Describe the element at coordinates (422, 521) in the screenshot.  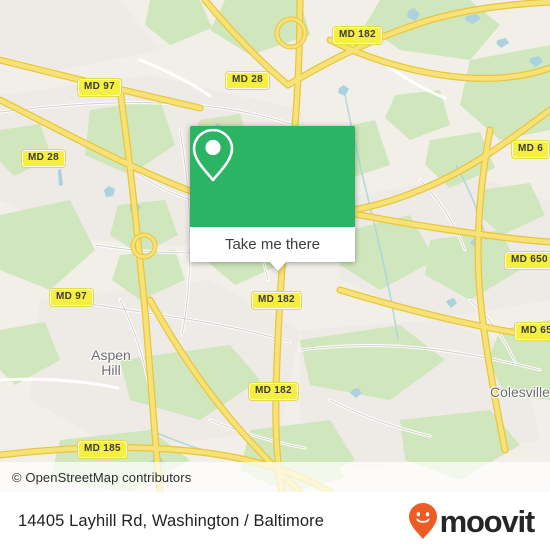
I see `moovit-smiley-pin-icon` at that location.